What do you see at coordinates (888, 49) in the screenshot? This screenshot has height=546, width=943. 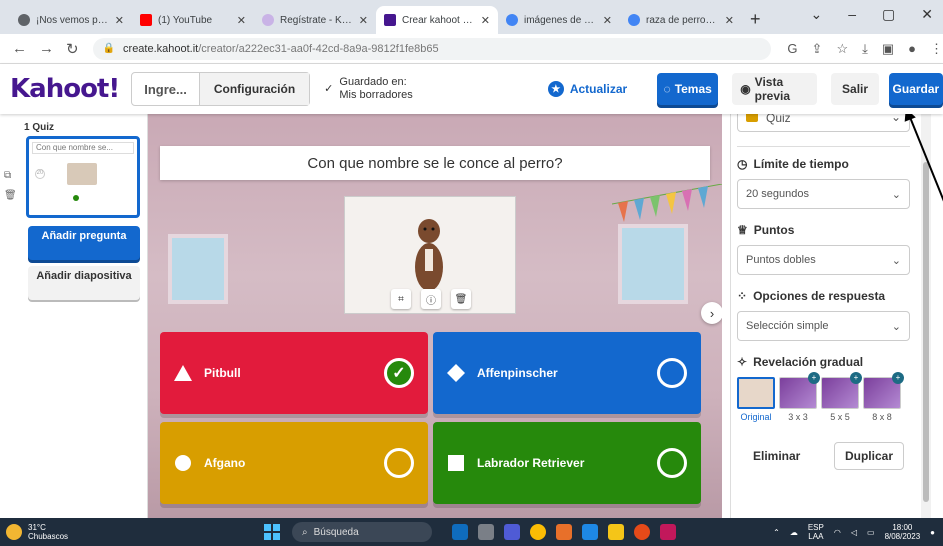 I see `sidepanel-icon: ▣` at bounding box center [888, 49].